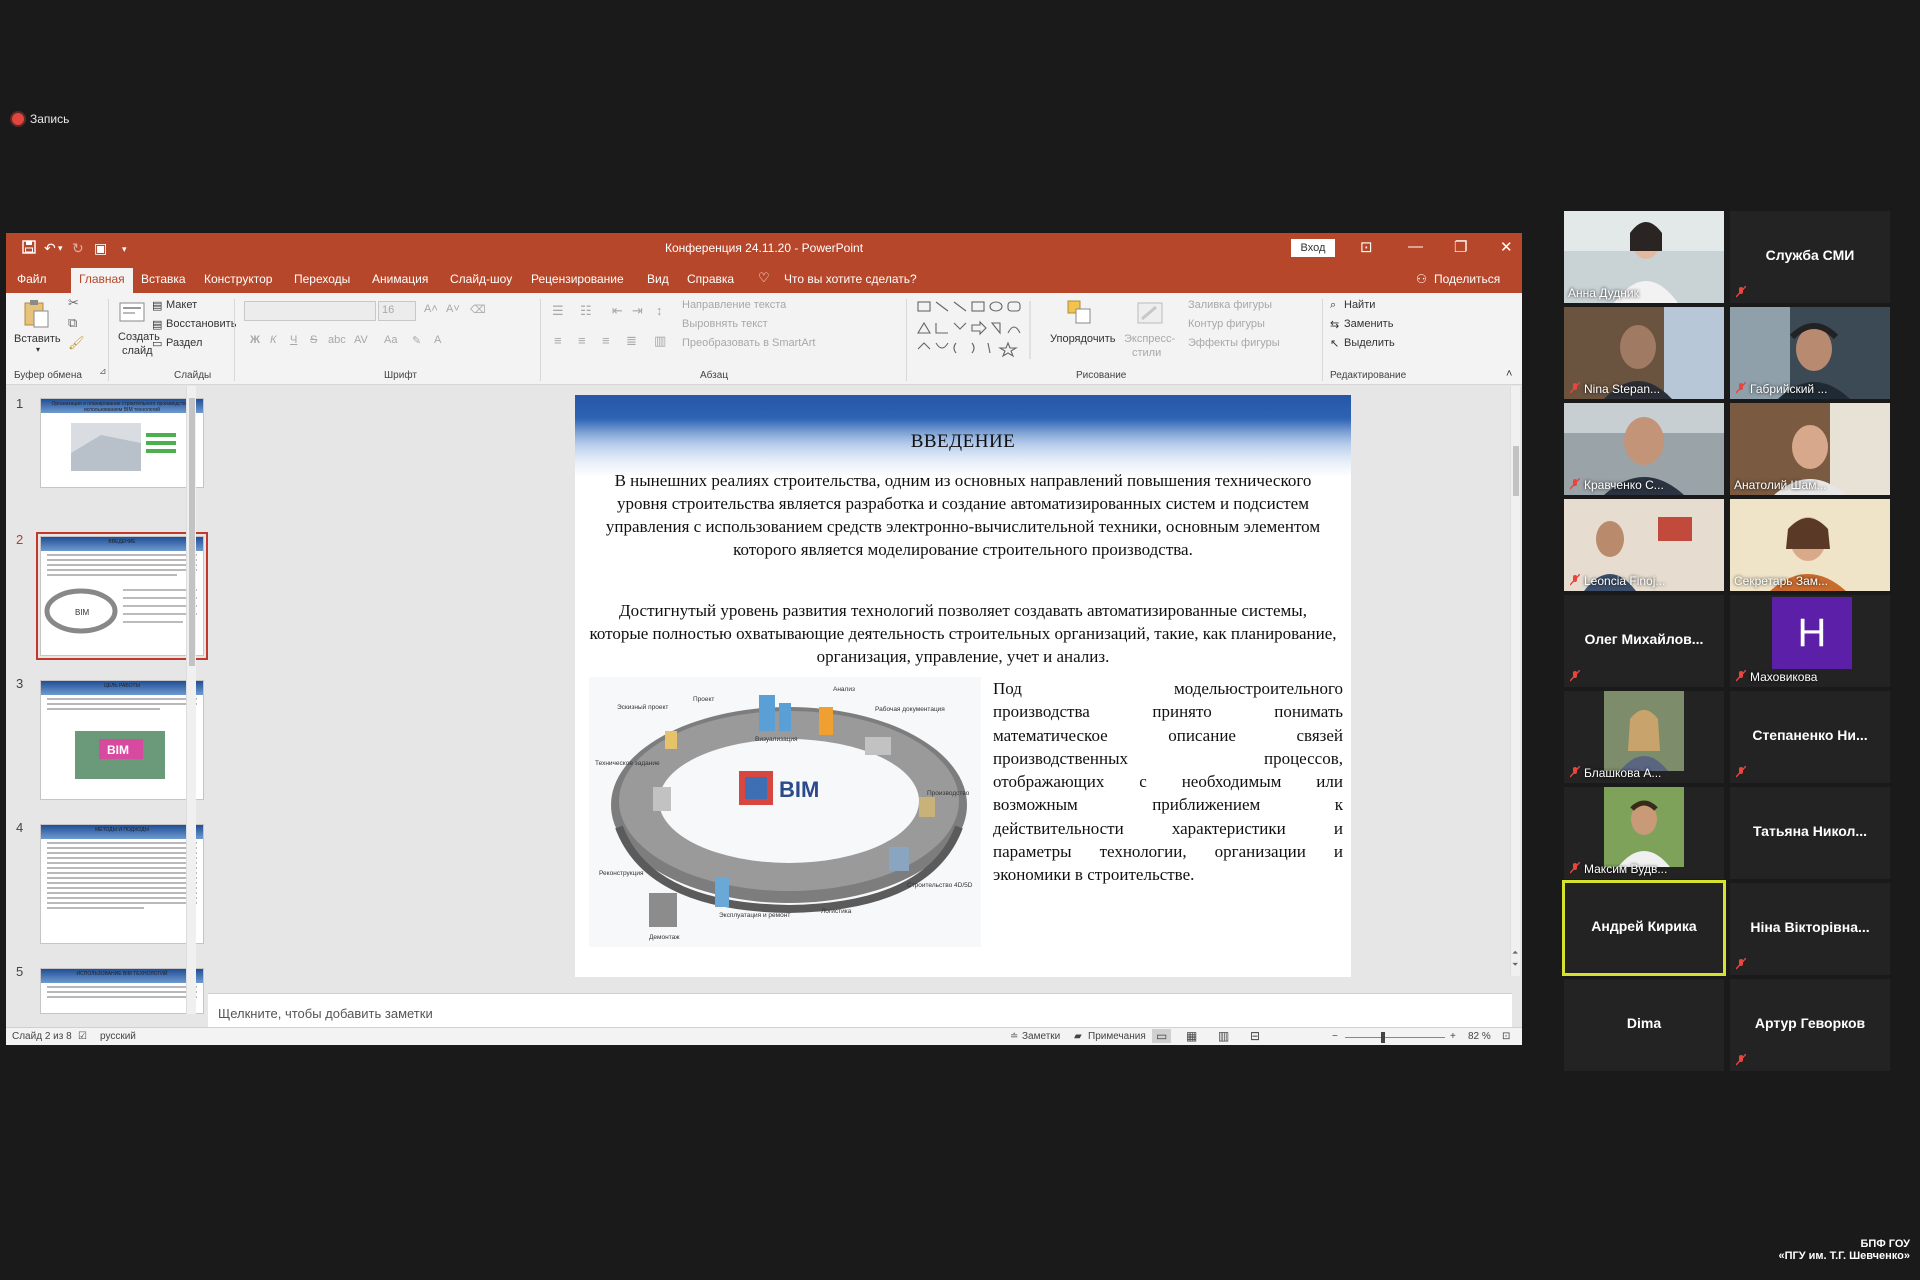 The width and height of the screenshot is (1920, 1280). What do you see at coordinates (238, 279) in the screenshot?
I see `tab-design: Конструктор` at bounding box center [238, 279].